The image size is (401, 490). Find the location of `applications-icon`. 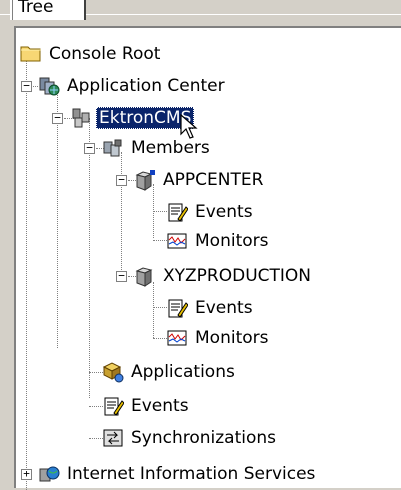

applications-icon is located at coordinates (113, 372).